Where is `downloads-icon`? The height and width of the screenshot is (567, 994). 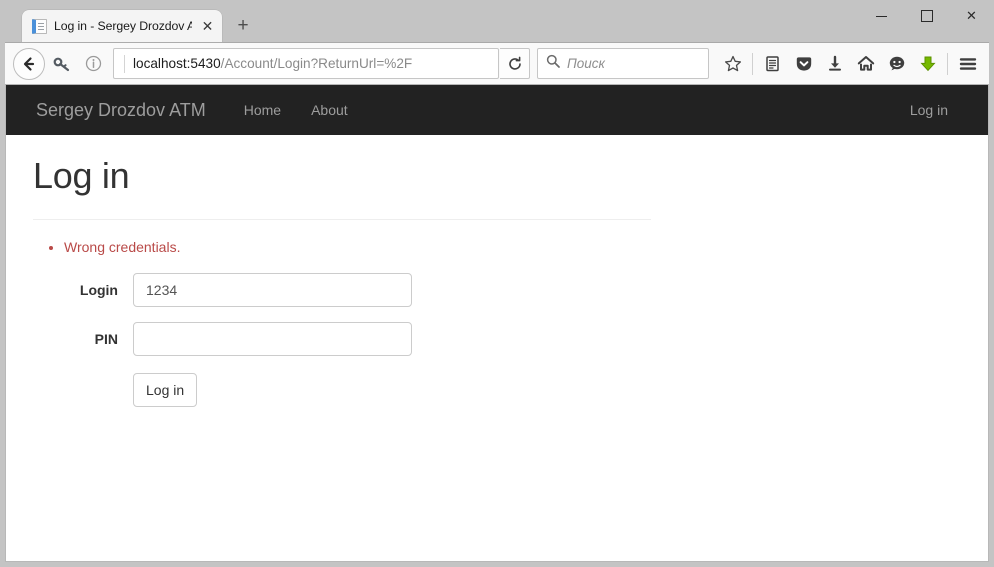
downloads-icon is located at coordinates (834, 63).